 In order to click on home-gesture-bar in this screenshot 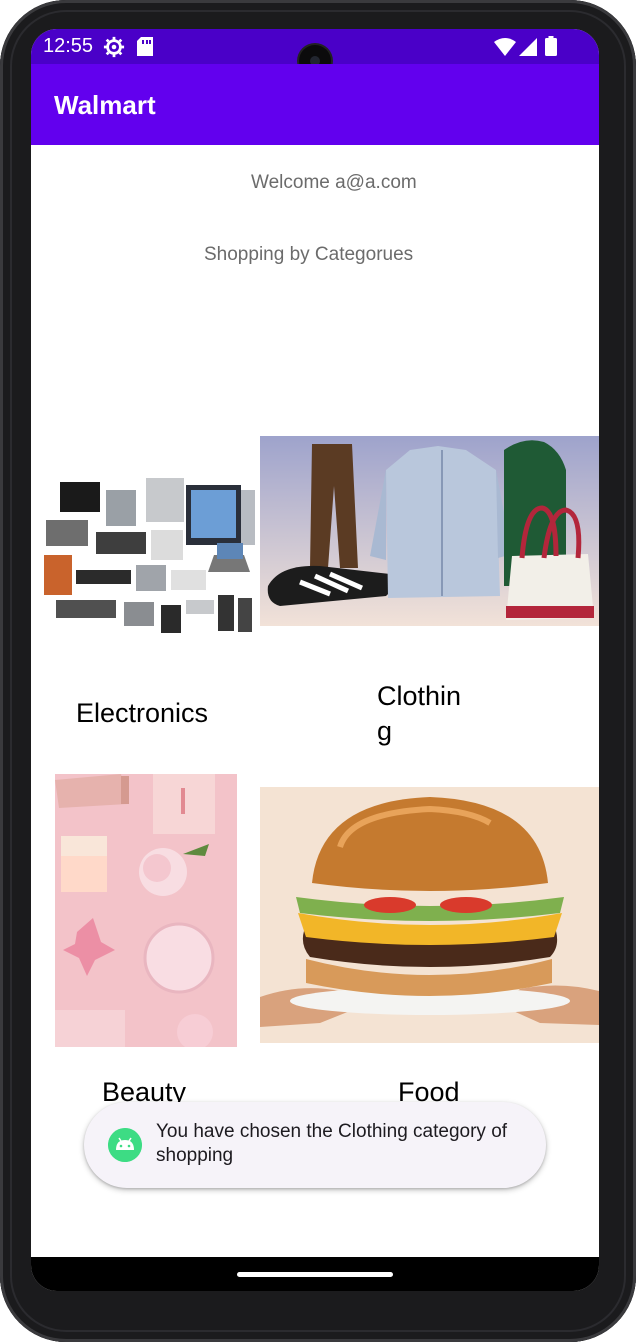, I will do `click(315, 1274)`.